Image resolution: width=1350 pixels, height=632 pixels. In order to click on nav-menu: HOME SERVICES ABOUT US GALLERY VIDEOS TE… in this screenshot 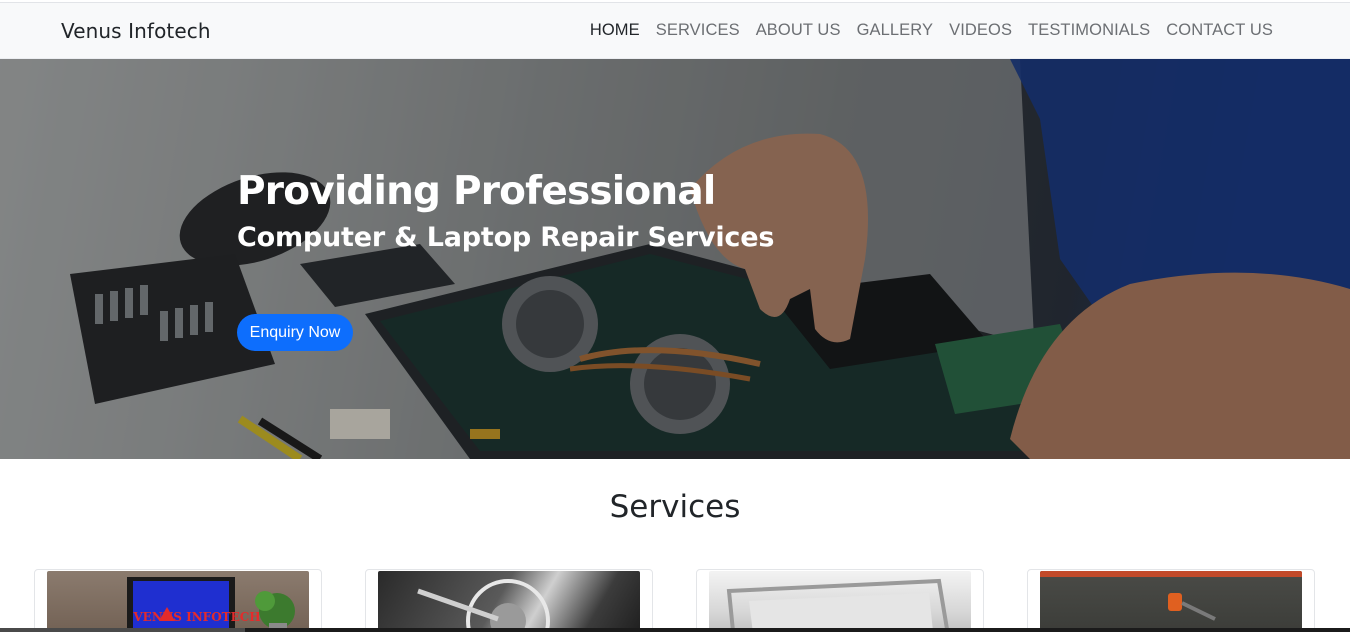, I will do `click(931, 30)`.